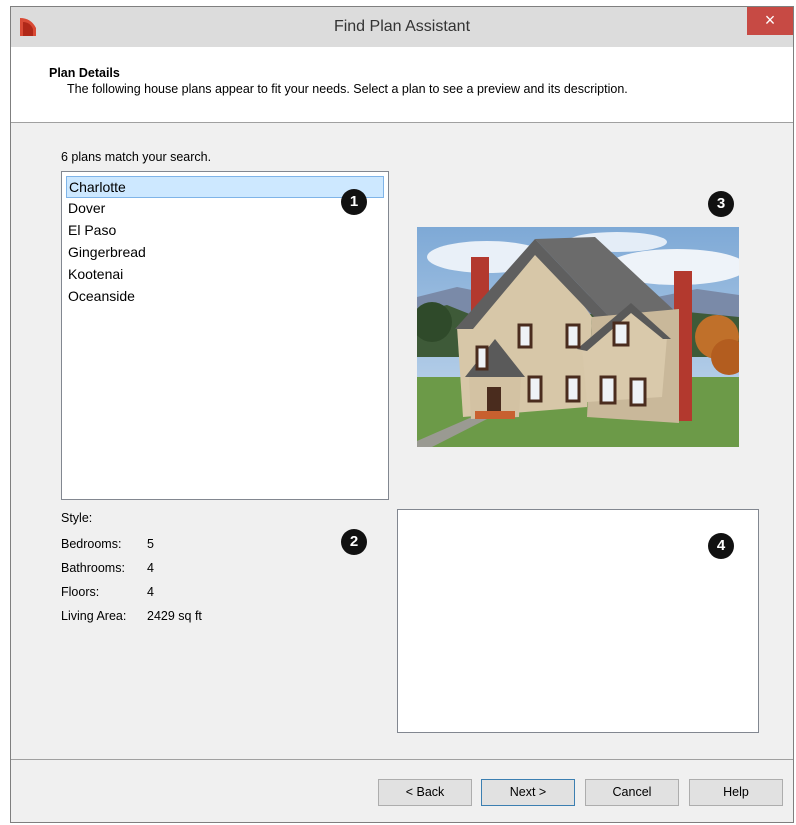  I want to click on plan-item-oceanside: Oceanside, so click(225, 297).